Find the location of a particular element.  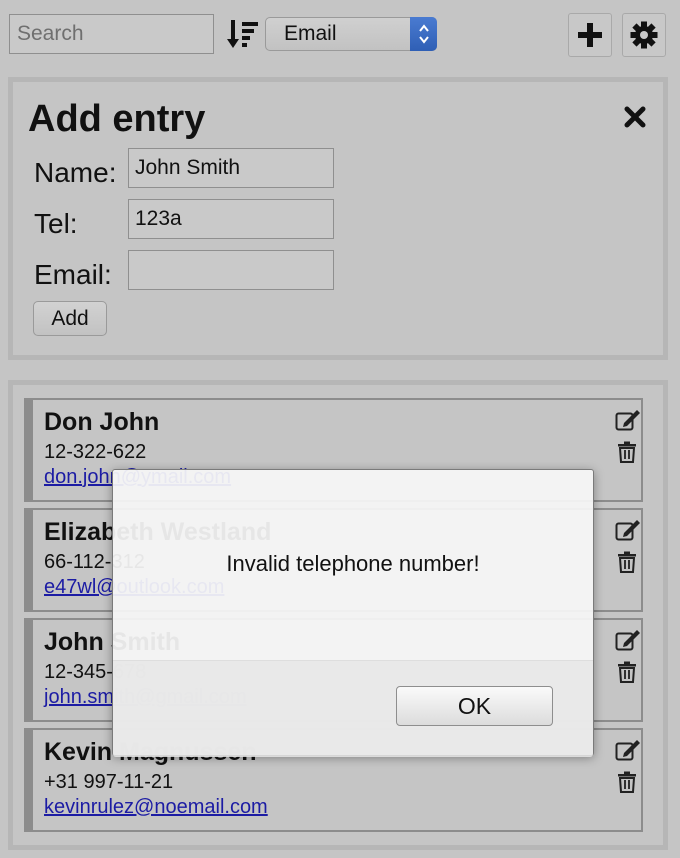

alert-footer: OK is located at coordinates (353, 708).